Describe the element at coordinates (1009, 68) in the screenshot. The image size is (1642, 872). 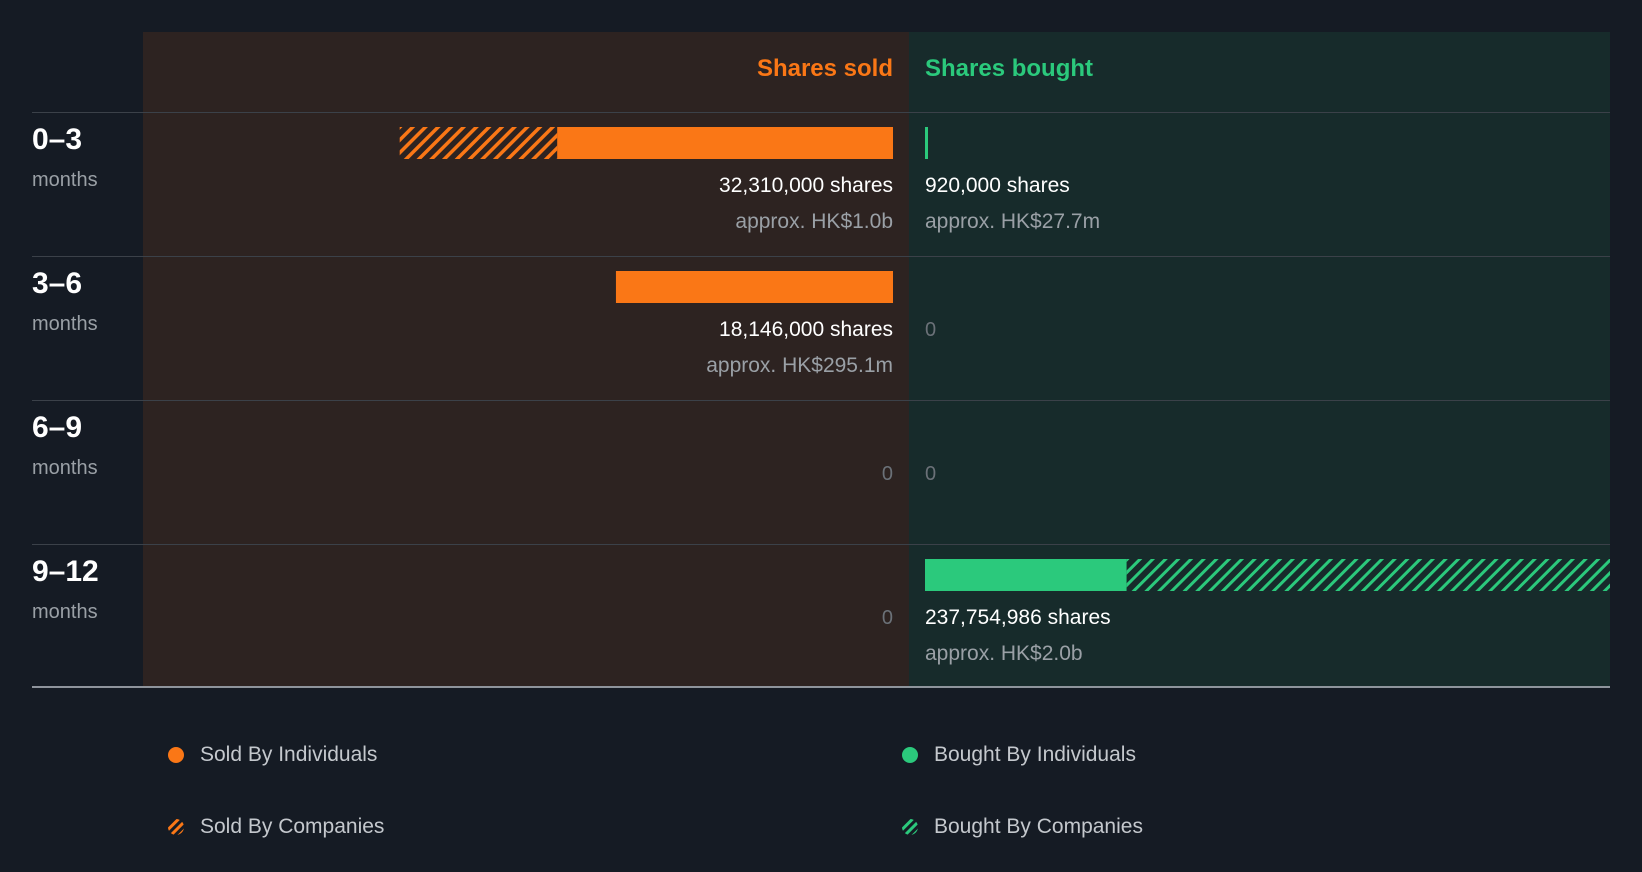
I see `shares-bought-header: Shares bought` at that location.